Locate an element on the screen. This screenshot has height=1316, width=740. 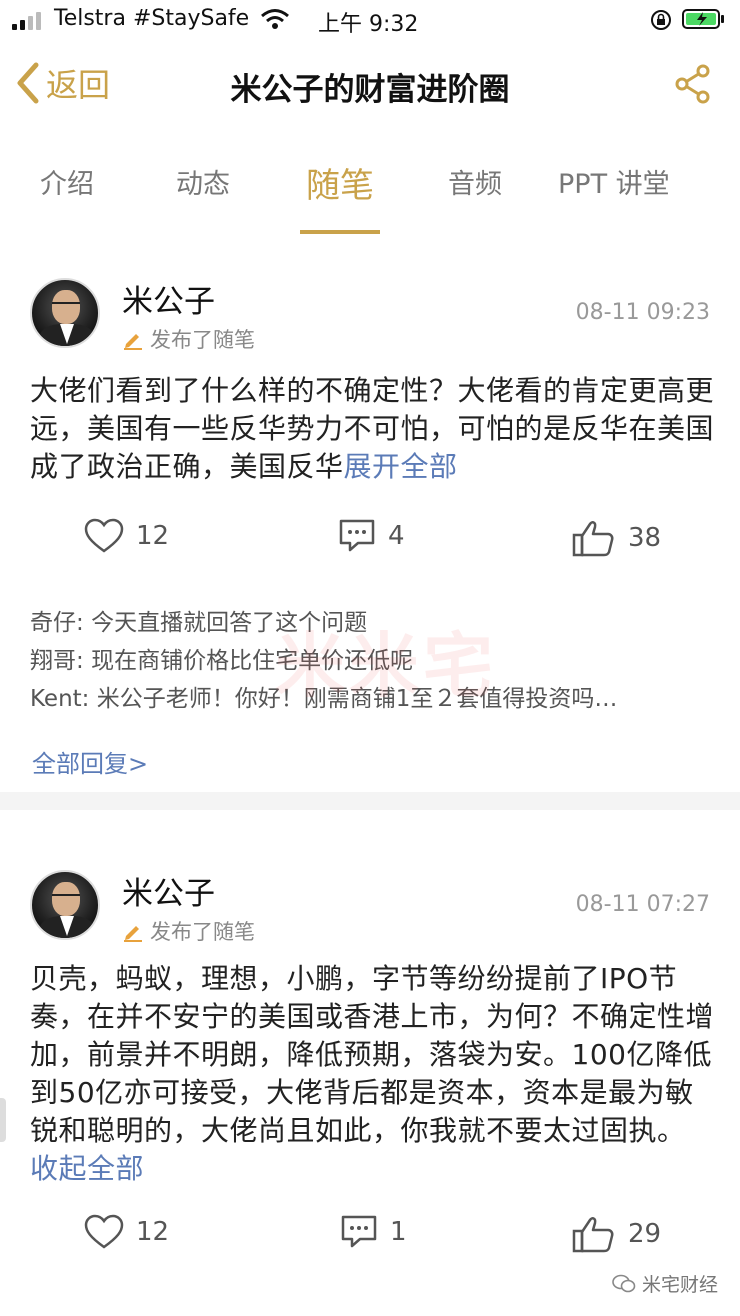
expand-link: 展开全部 is located at coordinates (401, 466).